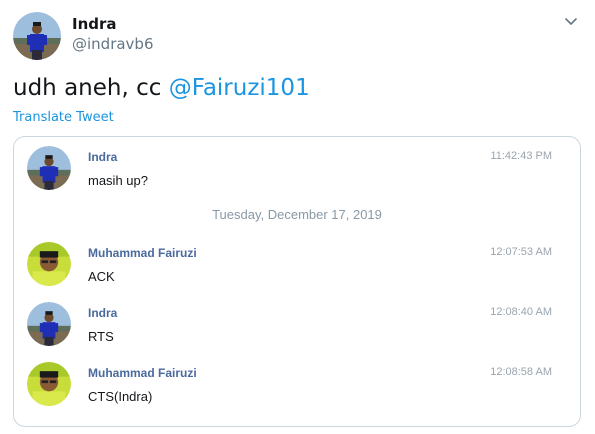  I want to click on chat-message: Indra 11:42:43 PM masih up?, so click(297, 171).